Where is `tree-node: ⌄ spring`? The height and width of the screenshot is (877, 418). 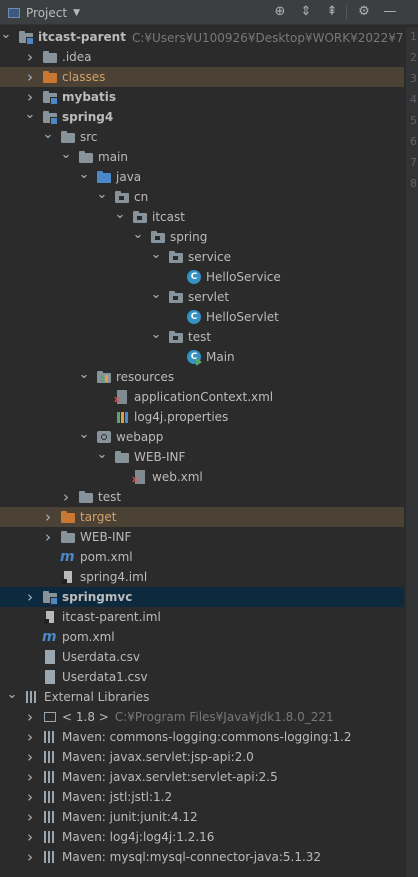 tree-node: ⌄ spring is located at coordinates (202, 237).